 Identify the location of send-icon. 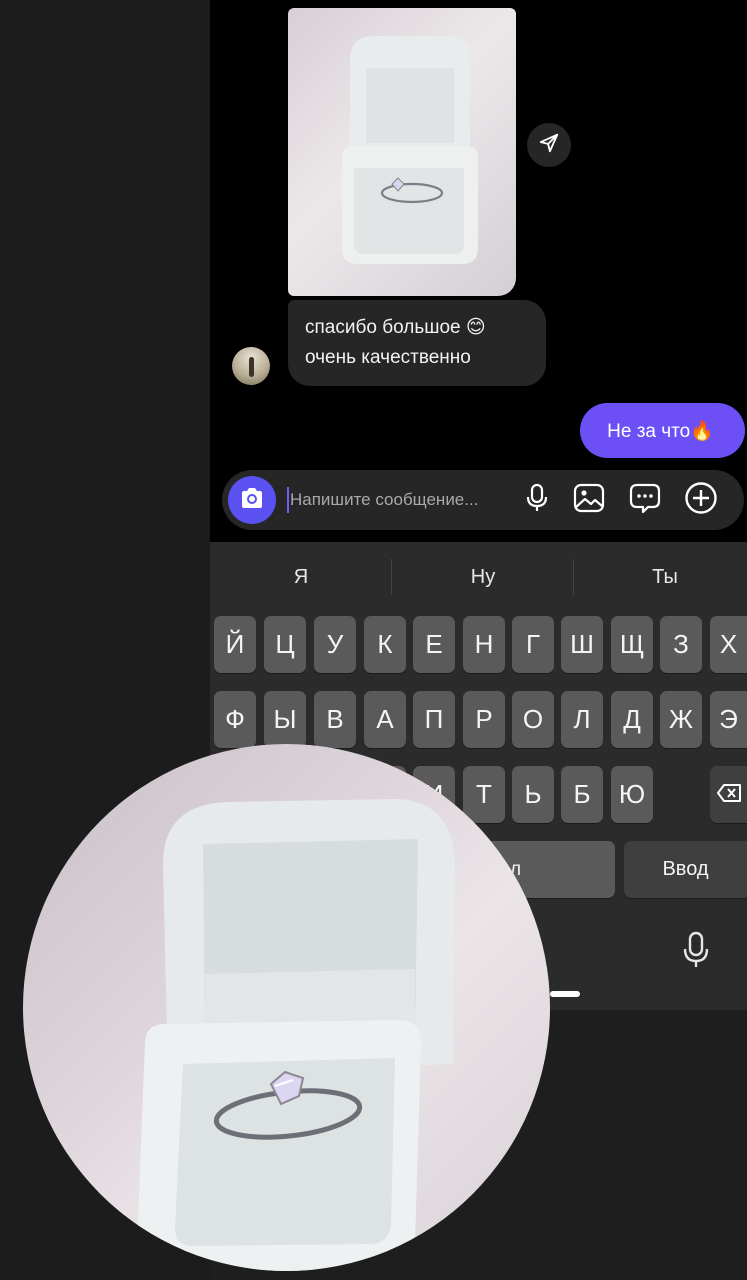
(549, 145).